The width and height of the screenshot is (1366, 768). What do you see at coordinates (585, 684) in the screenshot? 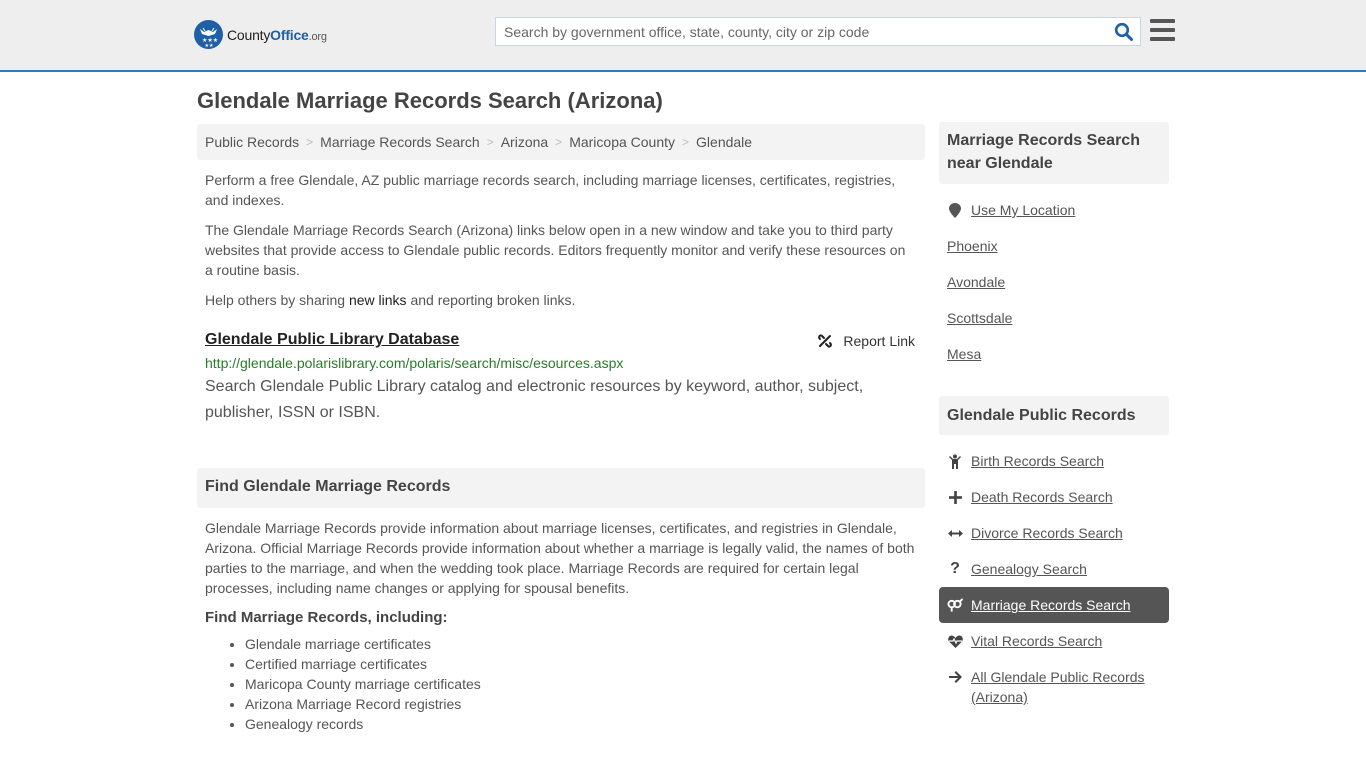
I see `list-item: Maricopa County marriage certificates` at bounding box center [585, 684].